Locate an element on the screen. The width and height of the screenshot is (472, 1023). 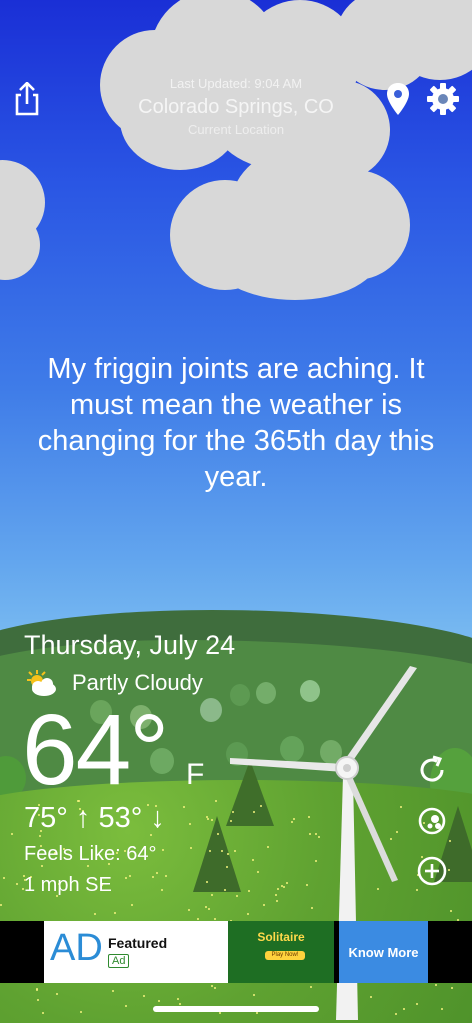
ad-logo: AD is located at coordinates (76, 948).